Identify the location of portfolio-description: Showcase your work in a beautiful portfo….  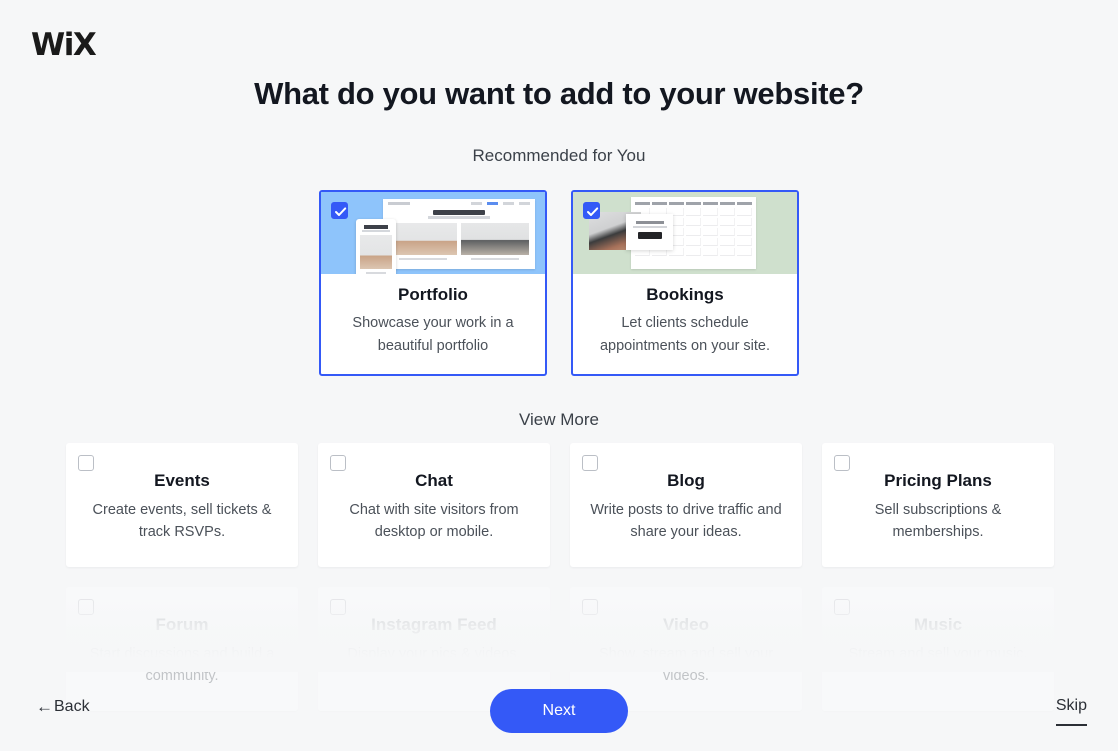
(433, 334).